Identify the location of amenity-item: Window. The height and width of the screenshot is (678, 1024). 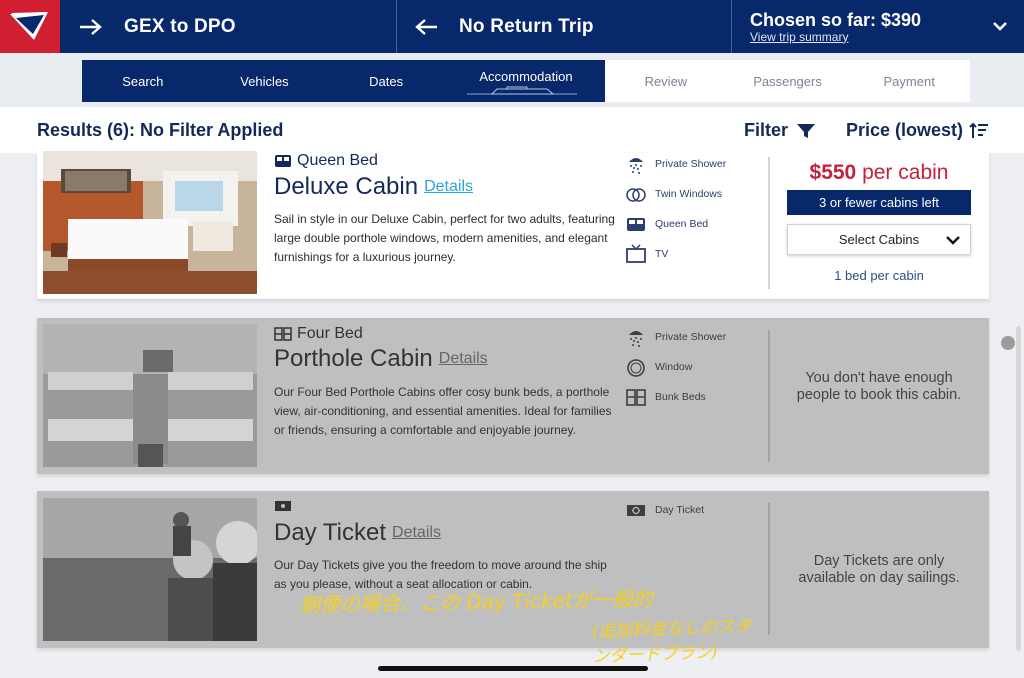
(695, 367).